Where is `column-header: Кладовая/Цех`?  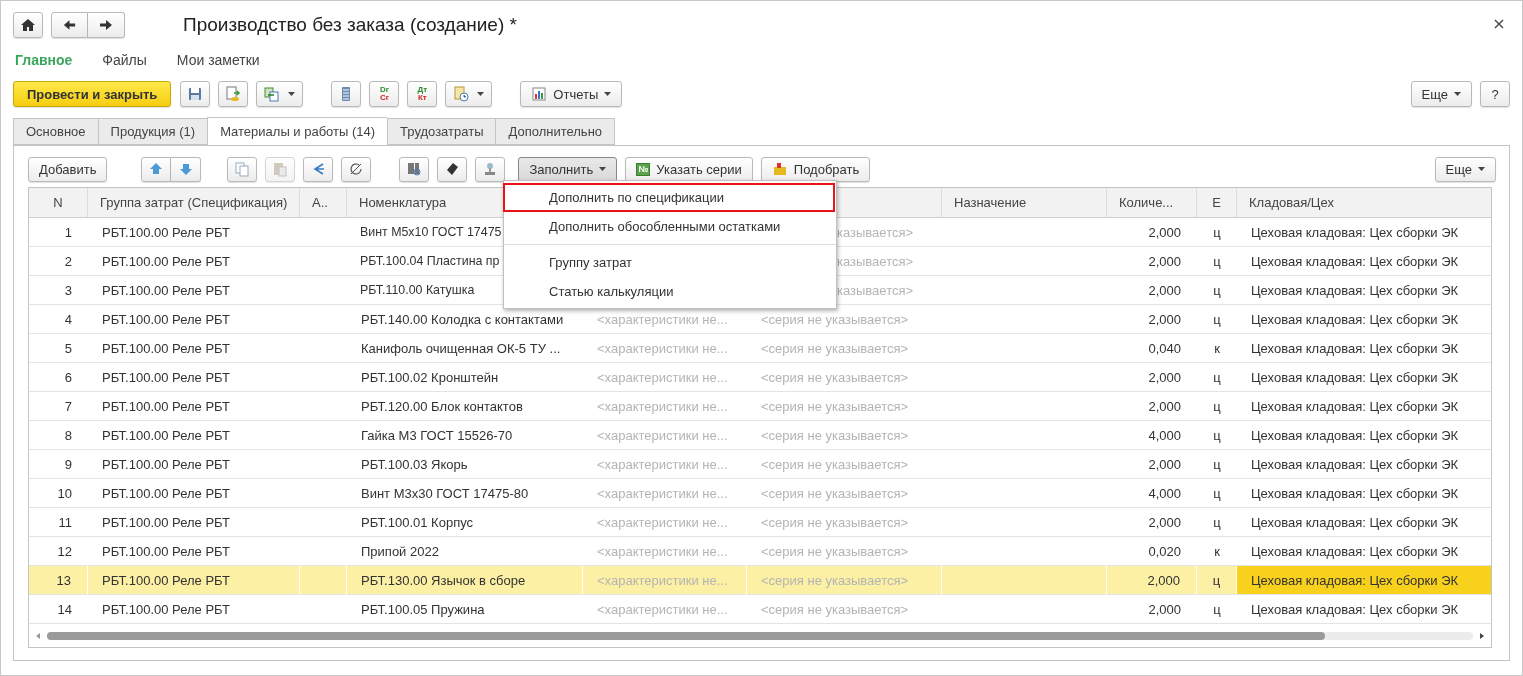 column-header: Кладовая/Цех is located at coordinates (1364, 202).